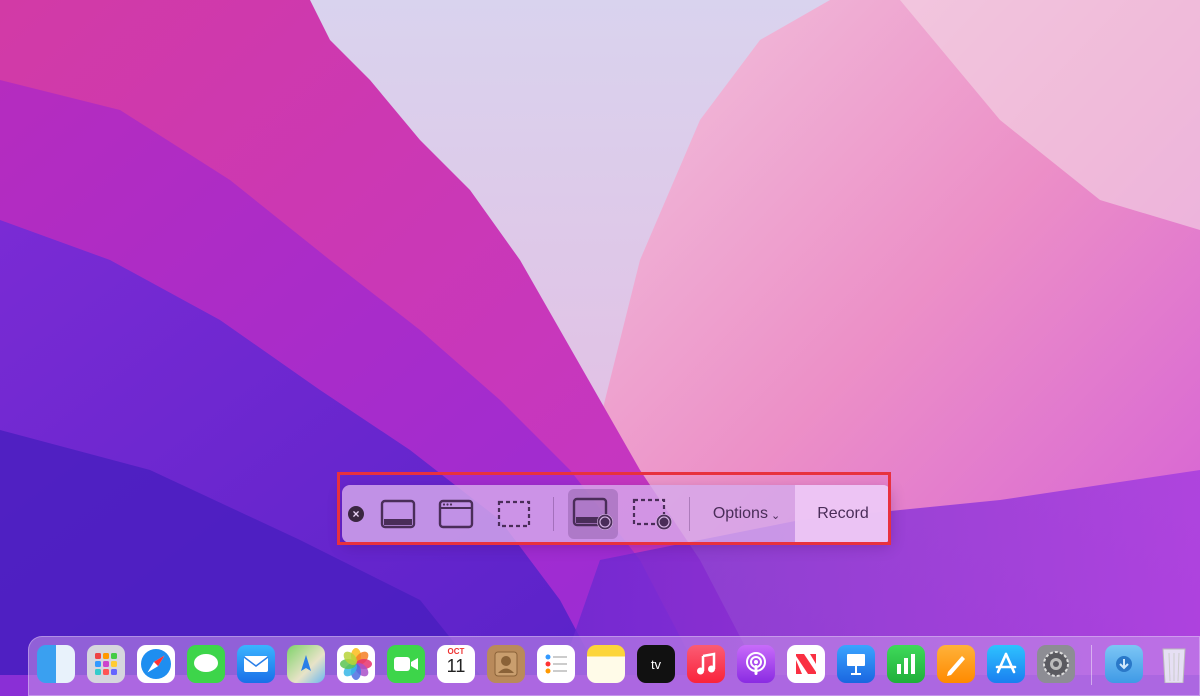 The height and width of the screenshot is (696, 1200). Describe the element at coordinates (856, 664) in the screenshot. I see `keynote-icon` at that location.